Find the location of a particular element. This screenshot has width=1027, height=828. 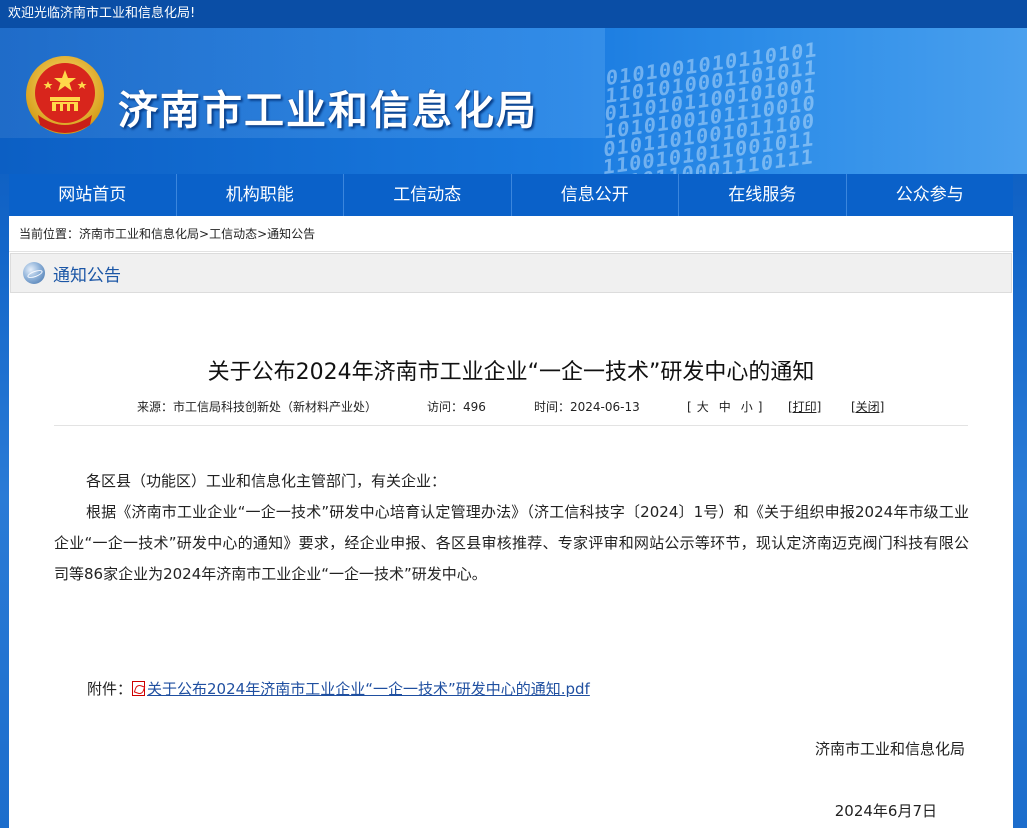

main-nav: 网站首页 机构职能 工信动态 信息公开 在线服务 公众参与 is located at coordinates (511, 195).